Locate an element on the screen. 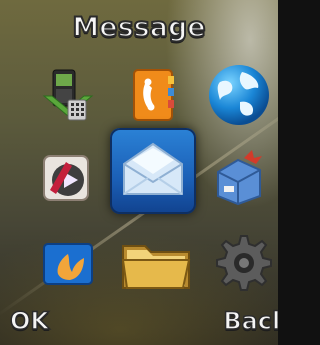 The height and width of the screenshot is (345, 320). menu-item-media-player is located at coordinates (68, 178).